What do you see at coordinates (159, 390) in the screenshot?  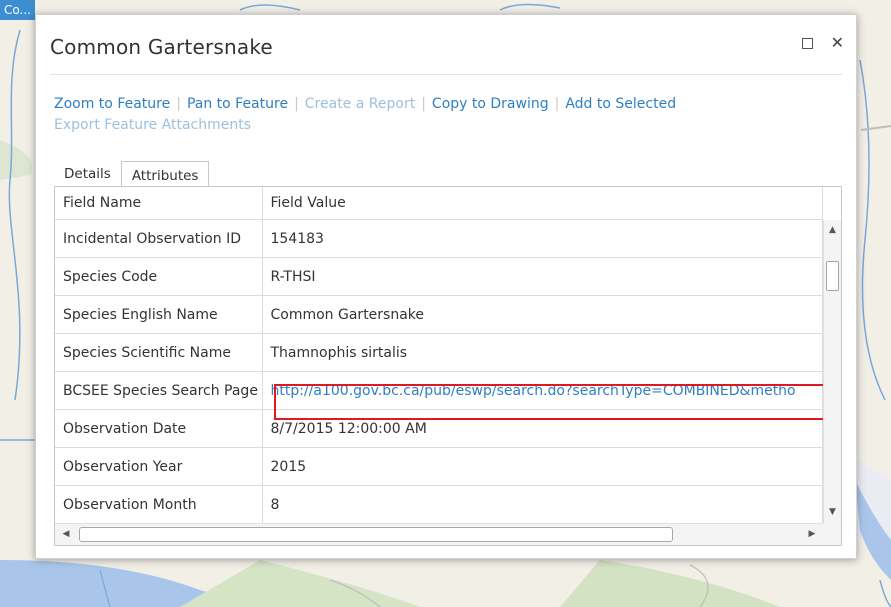 I see `field-name-cell: BCSEE Species Search Page` at bounding box center [159, 390].